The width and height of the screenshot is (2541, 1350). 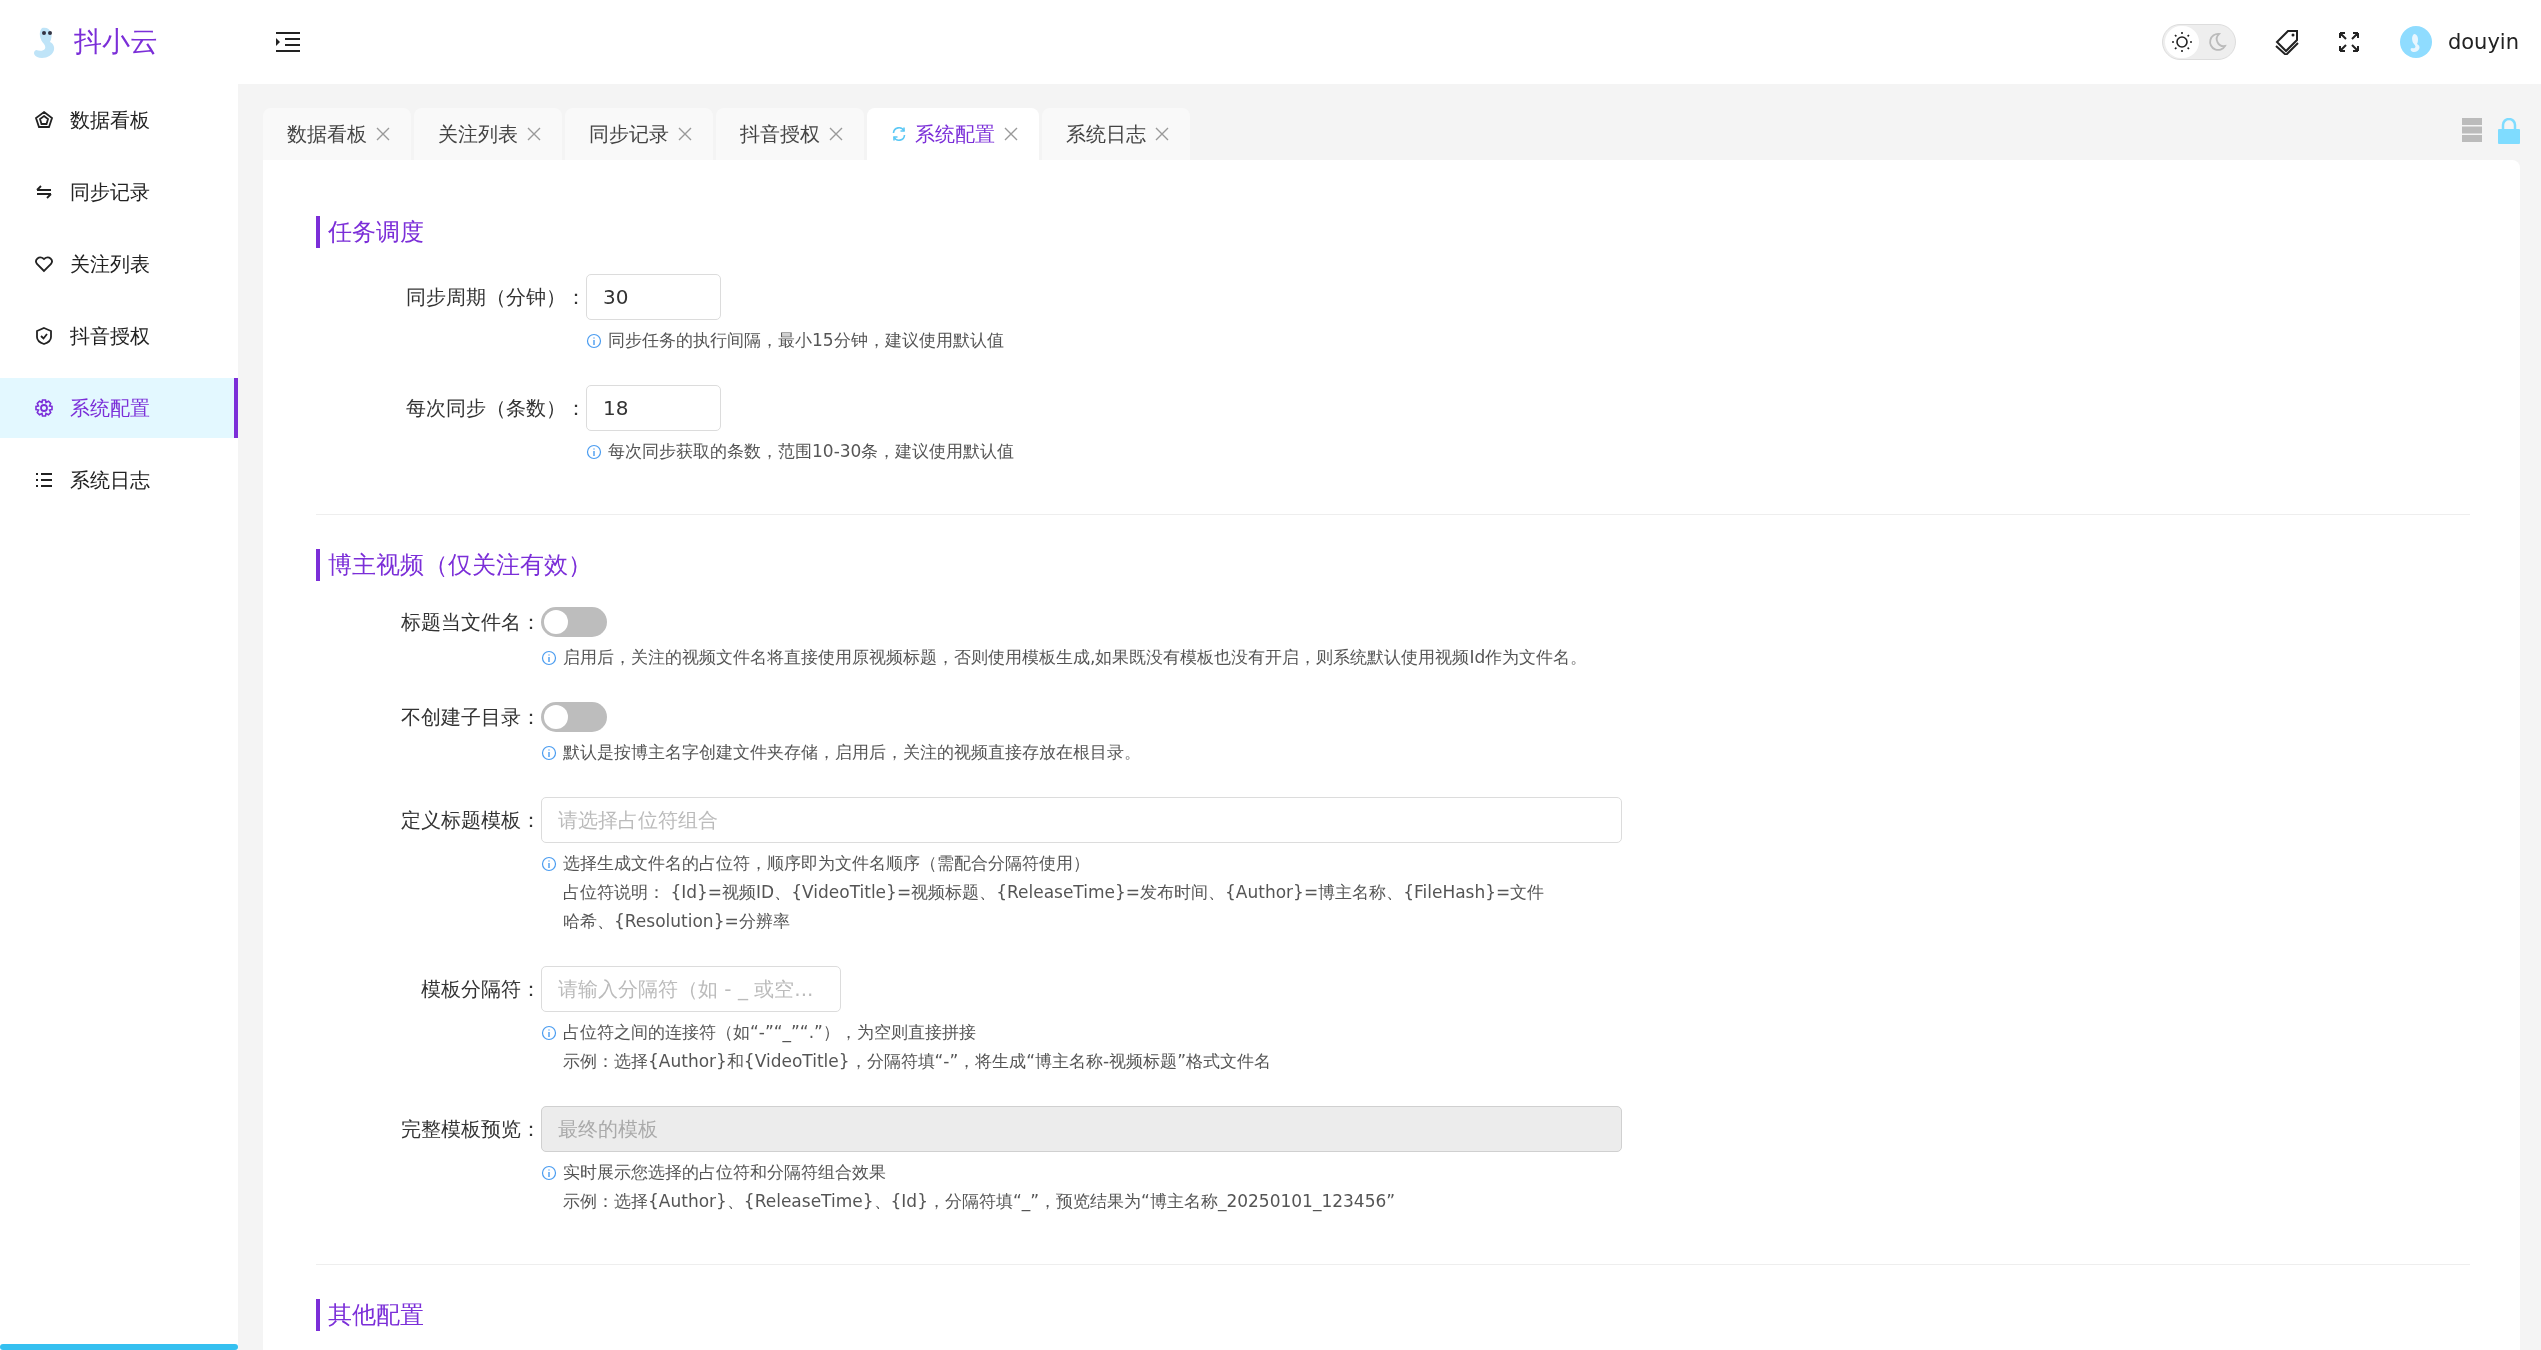 What do you see at coordinates (470, 622) in the screenshot?
I see `field-label: 标题当文件名：` at bounding box center [470, 622].